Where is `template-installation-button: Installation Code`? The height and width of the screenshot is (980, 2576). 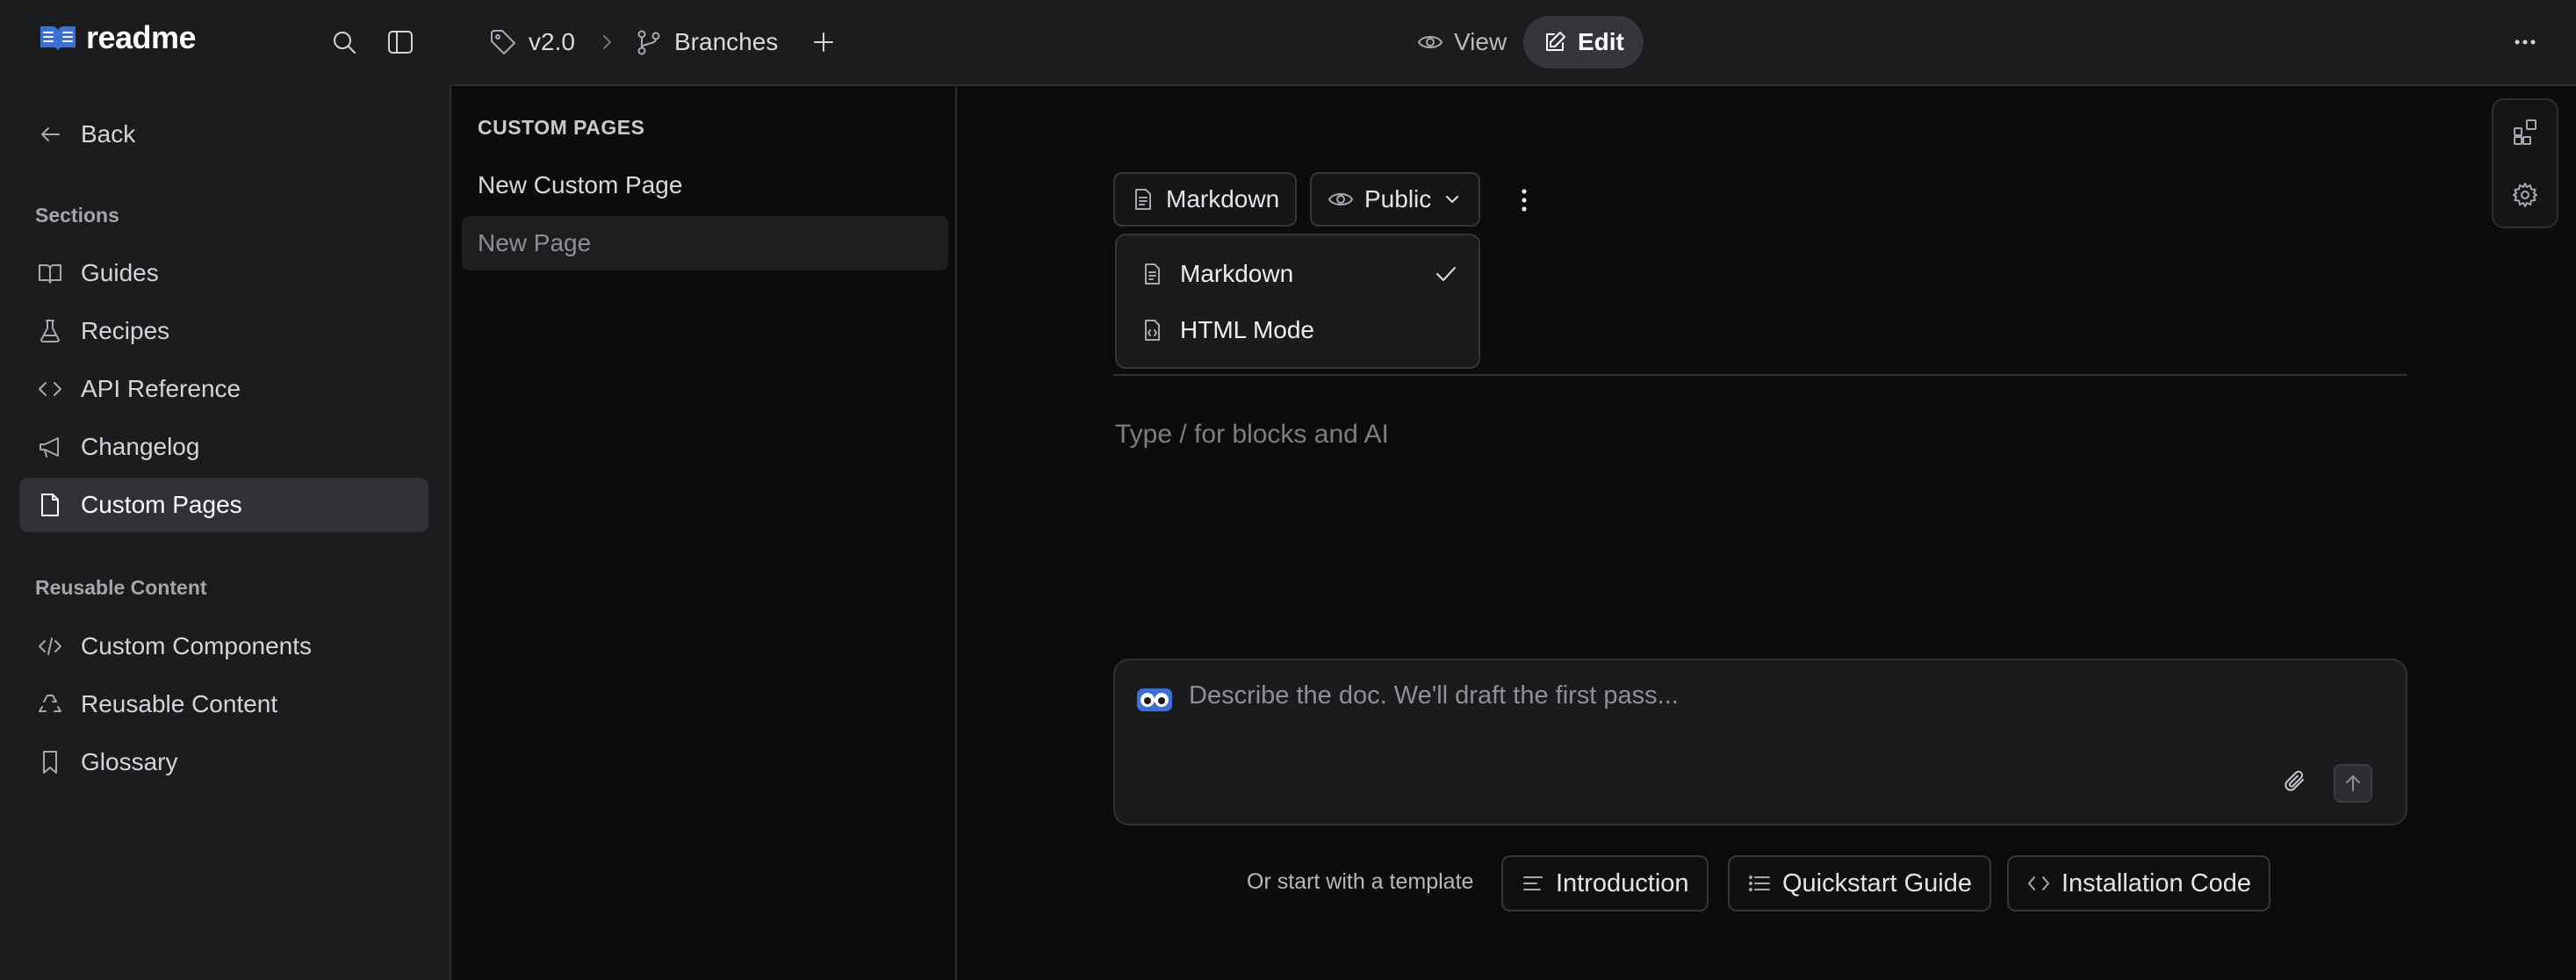 template-installation-button: Installation Code is located at coordinates (2139, 883).